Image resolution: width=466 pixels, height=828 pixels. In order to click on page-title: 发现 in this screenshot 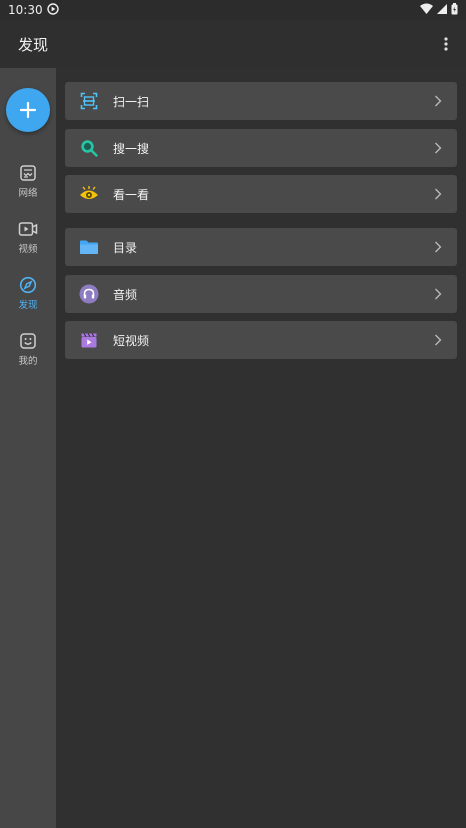, I will do `click(33, 44)`.